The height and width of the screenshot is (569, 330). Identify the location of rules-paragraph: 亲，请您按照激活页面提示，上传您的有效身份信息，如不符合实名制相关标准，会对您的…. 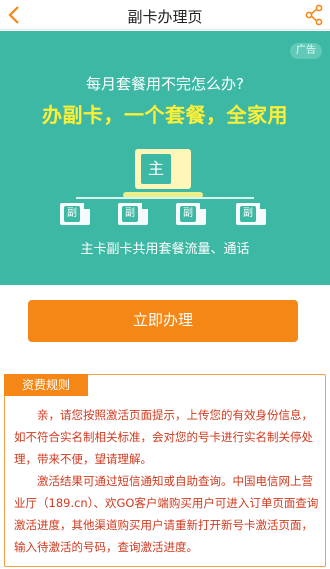
(163, 437).